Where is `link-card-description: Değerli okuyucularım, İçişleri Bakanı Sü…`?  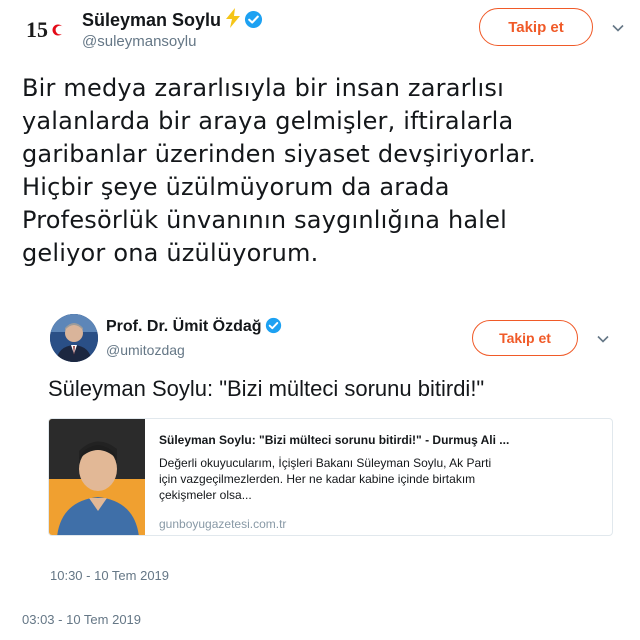
link-card-description: Değerli okuyucularım, İçişleri Bakanı Sü… is located at coordinates (325, 479).